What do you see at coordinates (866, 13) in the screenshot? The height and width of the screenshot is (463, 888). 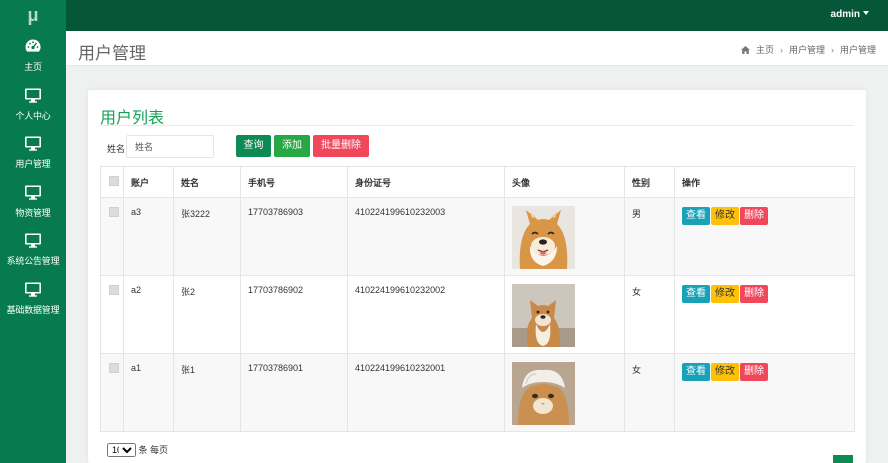 I see `caret-down-icon` at bounding box center [866, 13].